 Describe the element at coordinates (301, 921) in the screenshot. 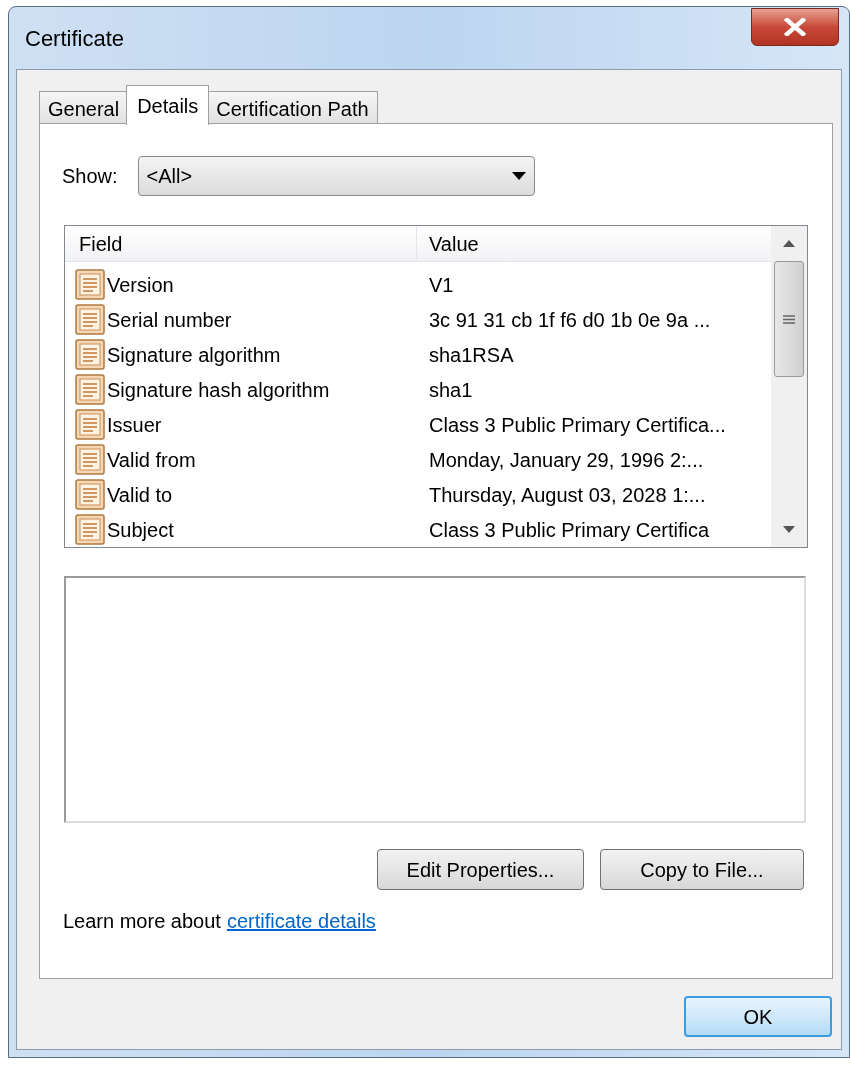

I see `certificate-details-link: certificate details` at that location.